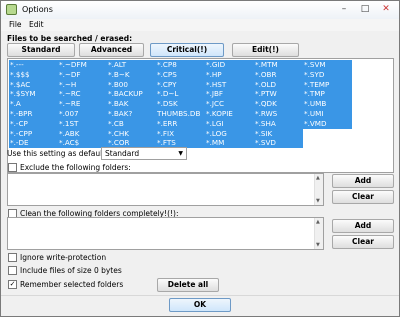 Image resolution: width=400 pixels, height=317 pixels. I want to click on file-type-item: *.PTW, so click(278, 94).